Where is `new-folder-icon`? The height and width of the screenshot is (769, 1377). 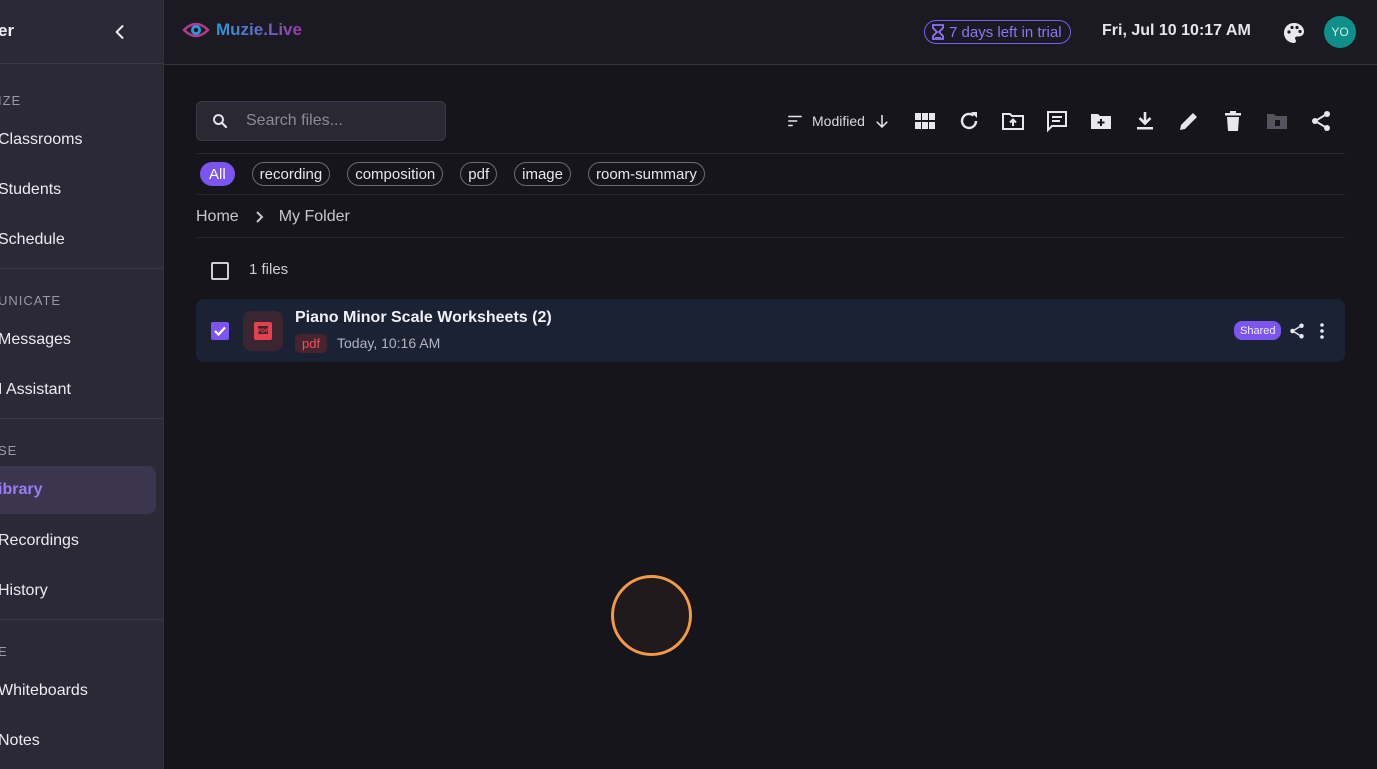 new-folder-icon is located at coordinates (1101, 121).